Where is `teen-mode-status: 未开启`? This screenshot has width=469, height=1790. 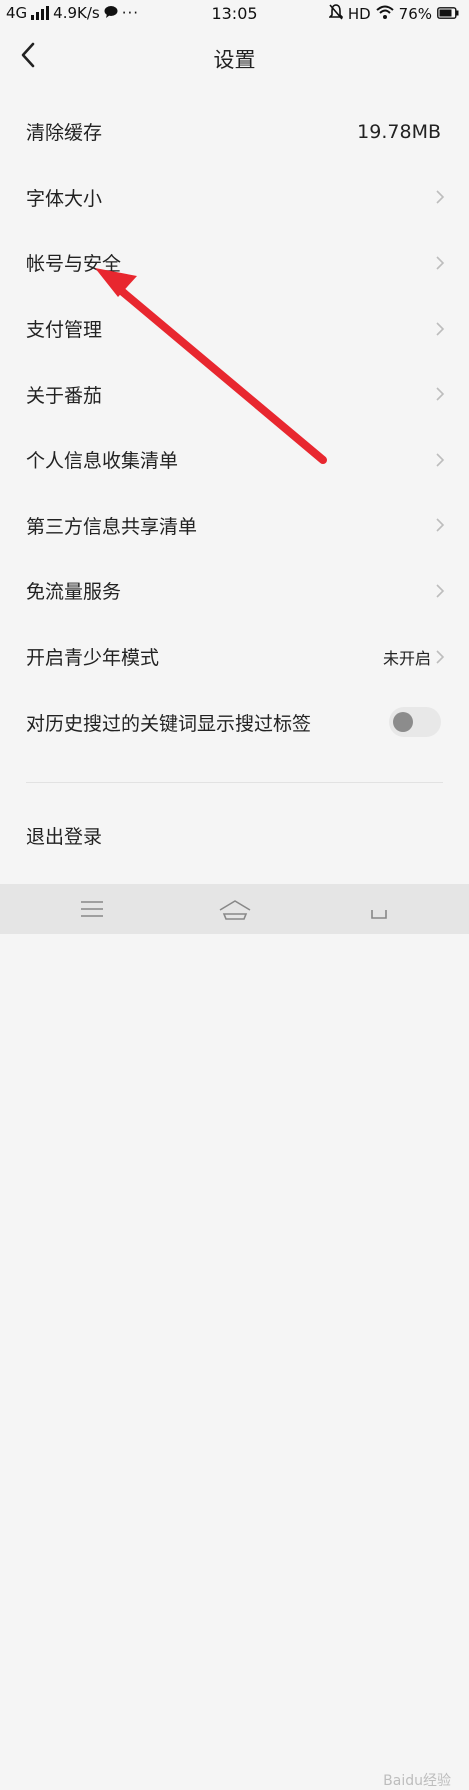 teen-mode-status: 未开启 is located at coordinates (406, 658).